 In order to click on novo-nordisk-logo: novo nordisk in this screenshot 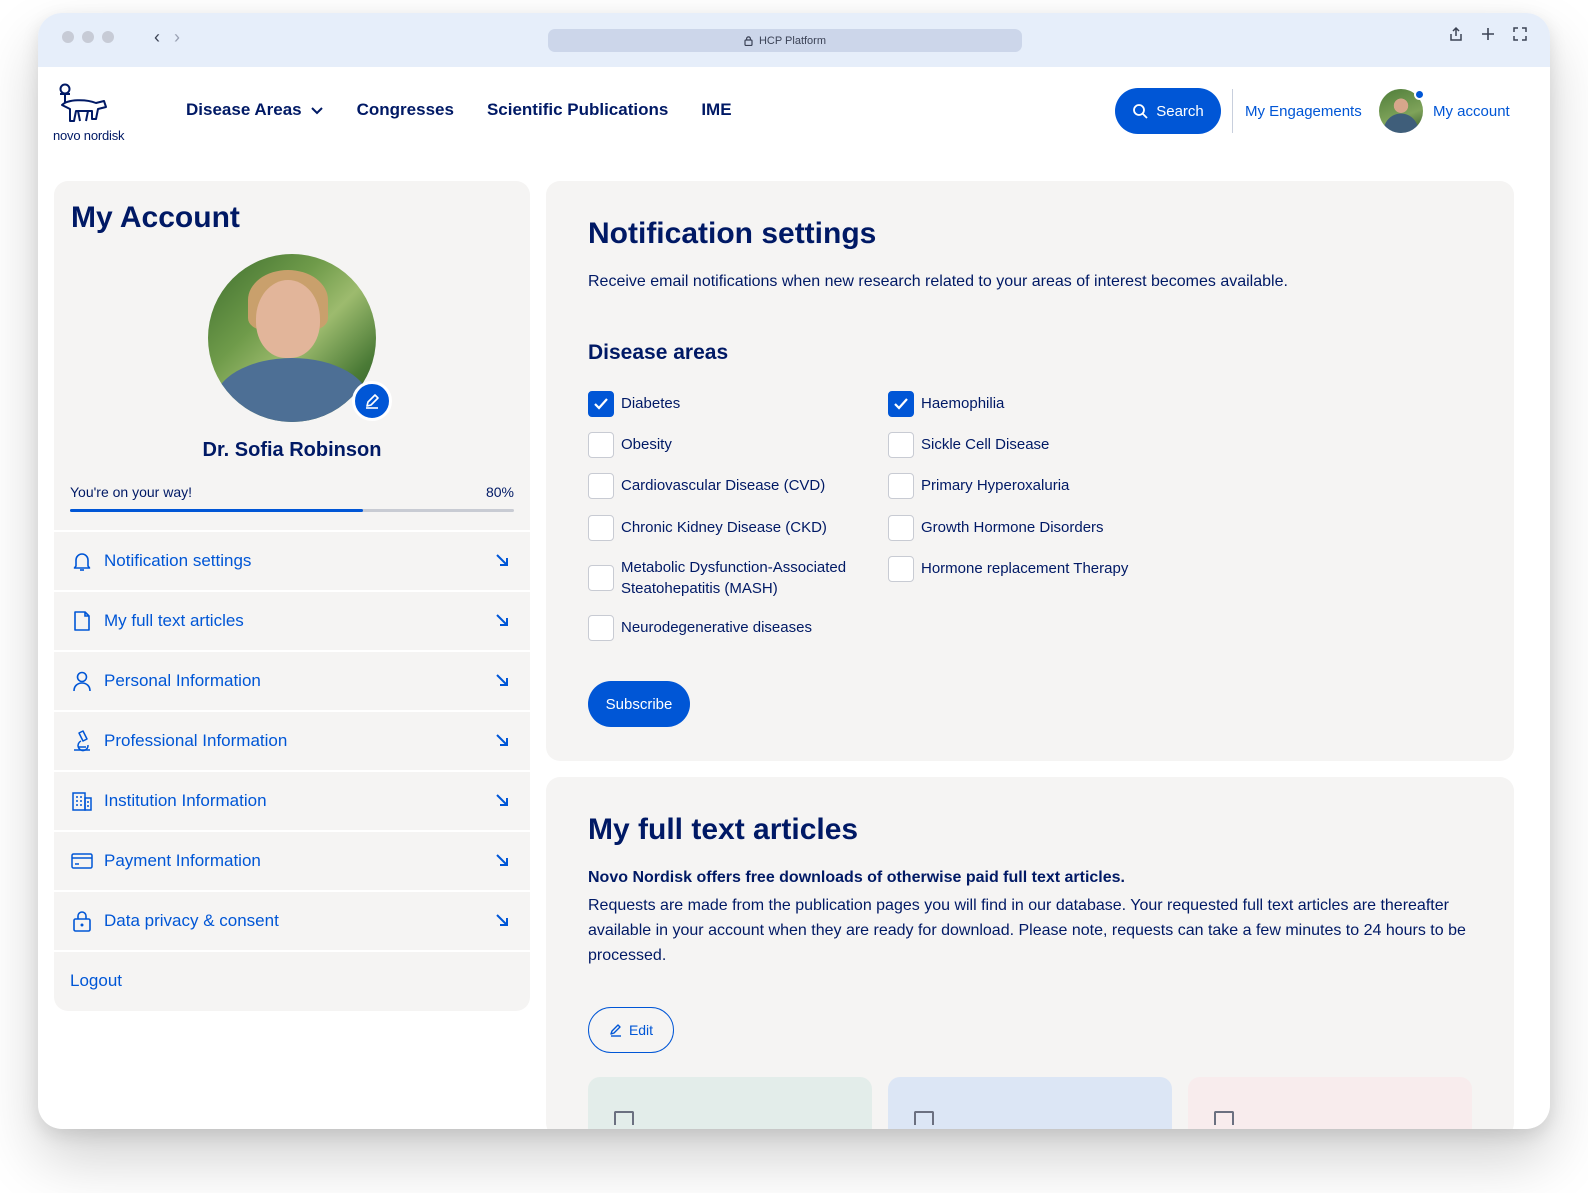, I will do `click(95, 112)`.